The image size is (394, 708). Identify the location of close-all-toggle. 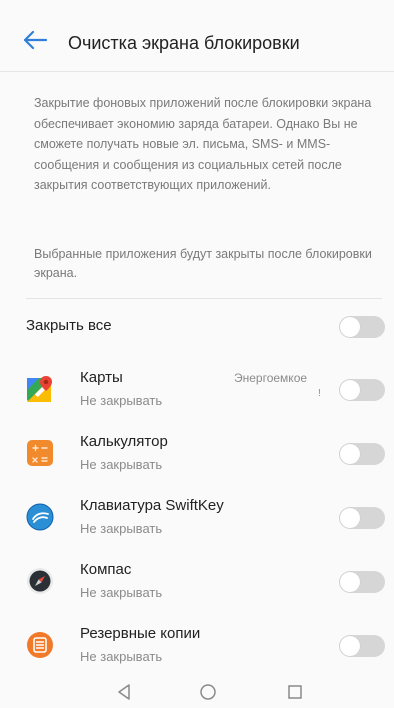
(362, 327).